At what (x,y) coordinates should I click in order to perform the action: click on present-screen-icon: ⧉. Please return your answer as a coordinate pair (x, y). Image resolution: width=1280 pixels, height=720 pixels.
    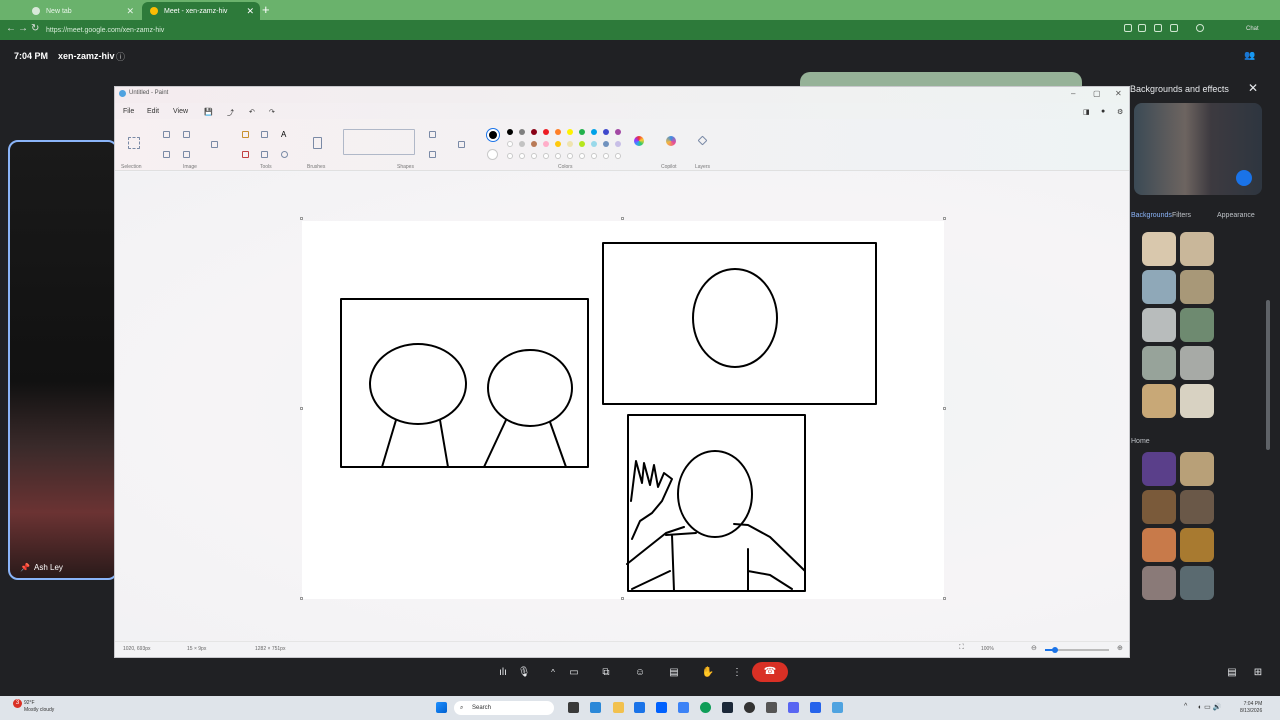
    Looking at the image, I should click on (606, 673).